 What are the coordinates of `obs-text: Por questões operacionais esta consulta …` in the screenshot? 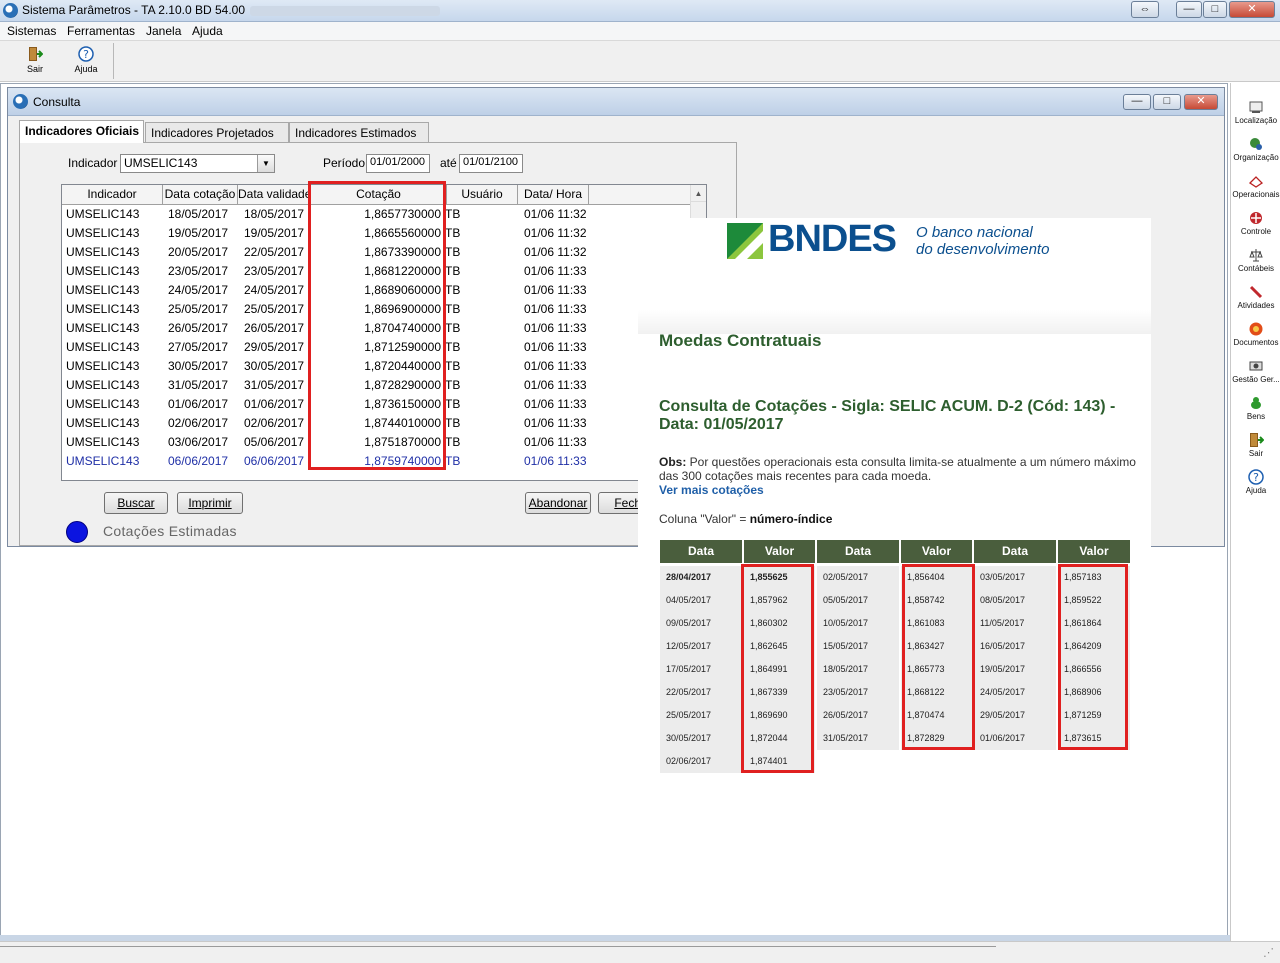 It's located at (897, 469).